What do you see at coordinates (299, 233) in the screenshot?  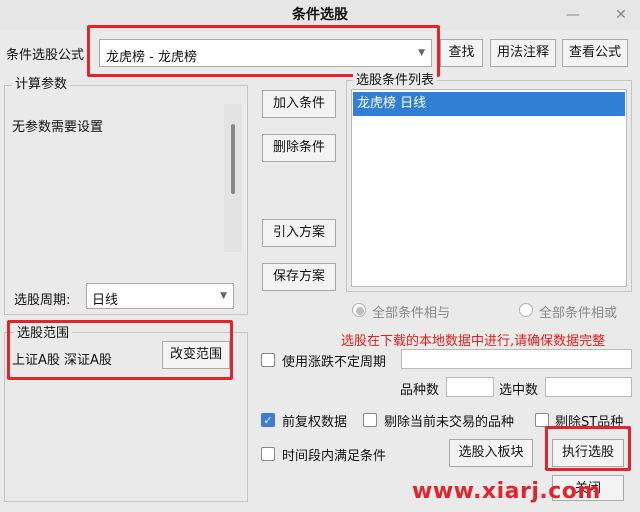 I see `import-plan-button: 引入方案` at bounding box center [299, 233].